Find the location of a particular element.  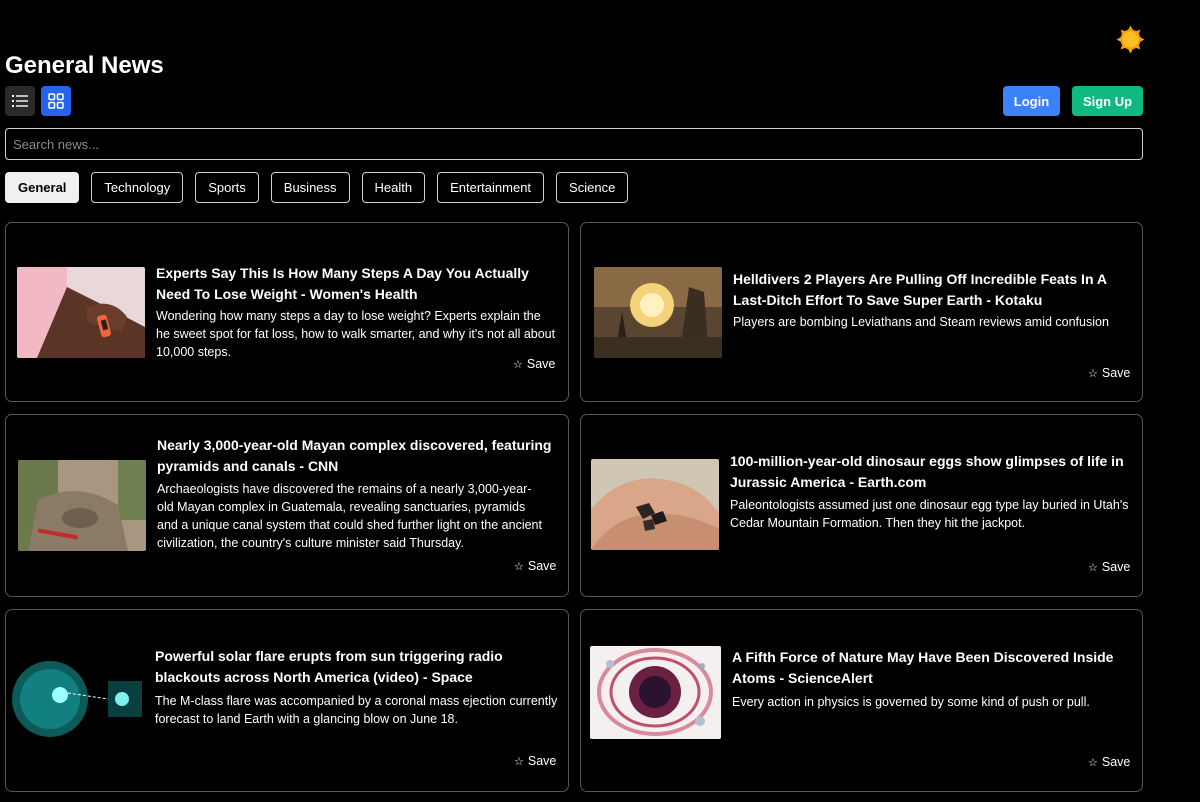

category-general: General is located at coordinates (42, 187).